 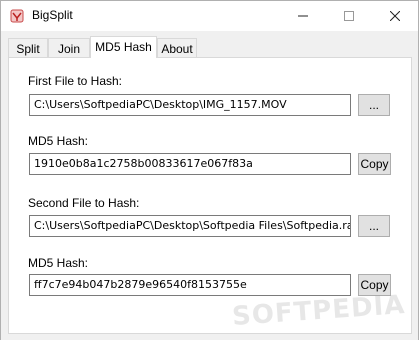 I want to click on tab-about: About, so click(x=177, y=47).